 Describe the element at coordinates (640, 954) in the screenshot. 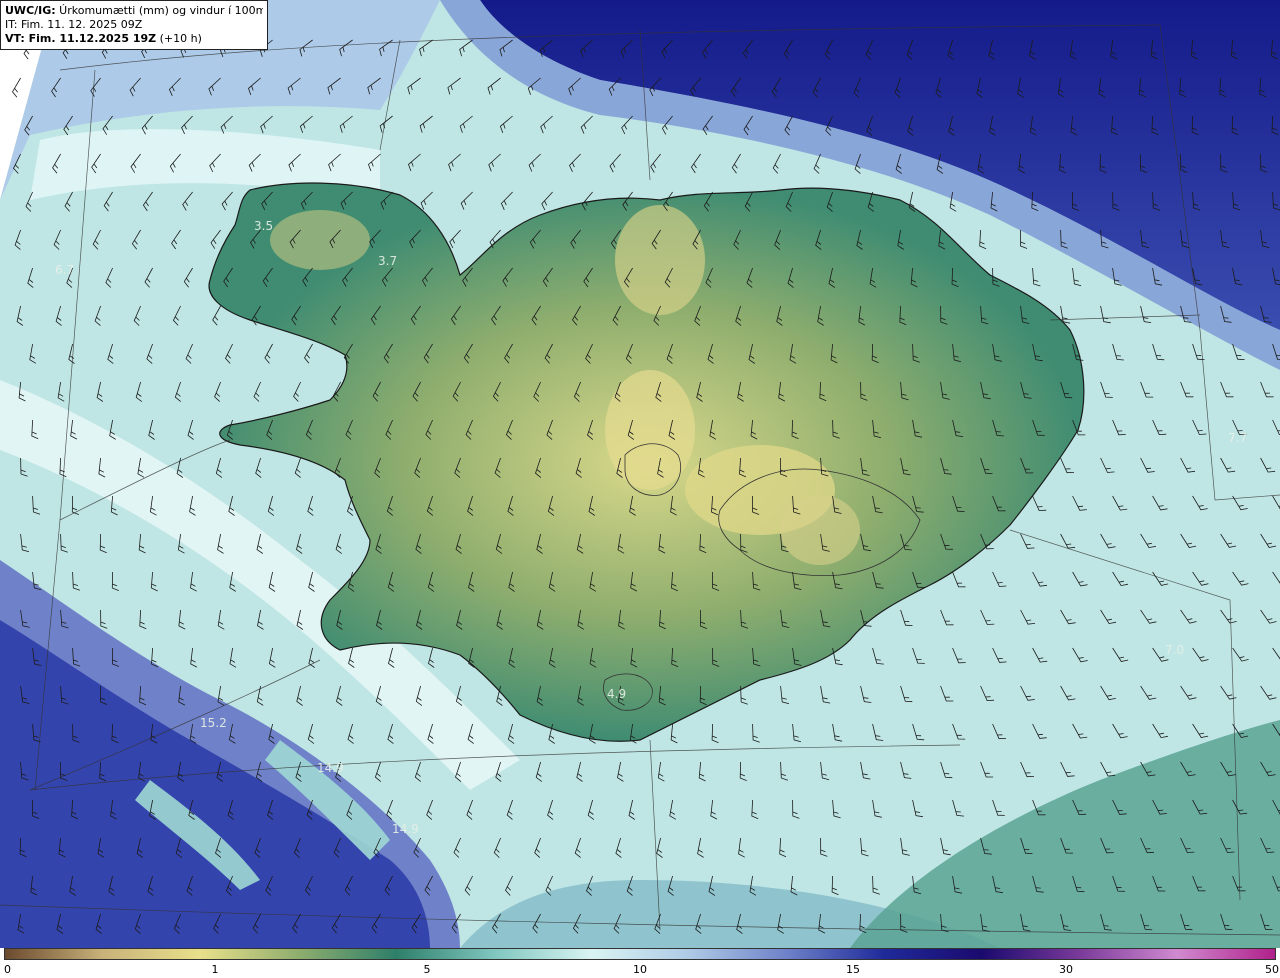

I see `colorbar-gradient` at that location.